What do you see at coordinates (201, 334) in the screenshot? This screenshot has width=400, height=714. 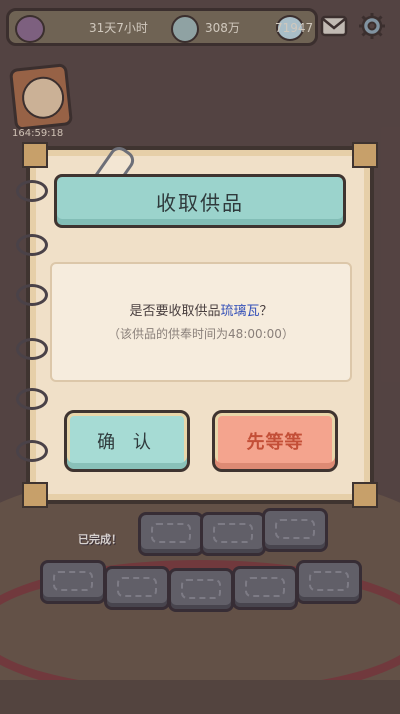 I see `offering-duration-note: （该供品的供奉时间为48:00:00）` at bounding box center [201, 334].